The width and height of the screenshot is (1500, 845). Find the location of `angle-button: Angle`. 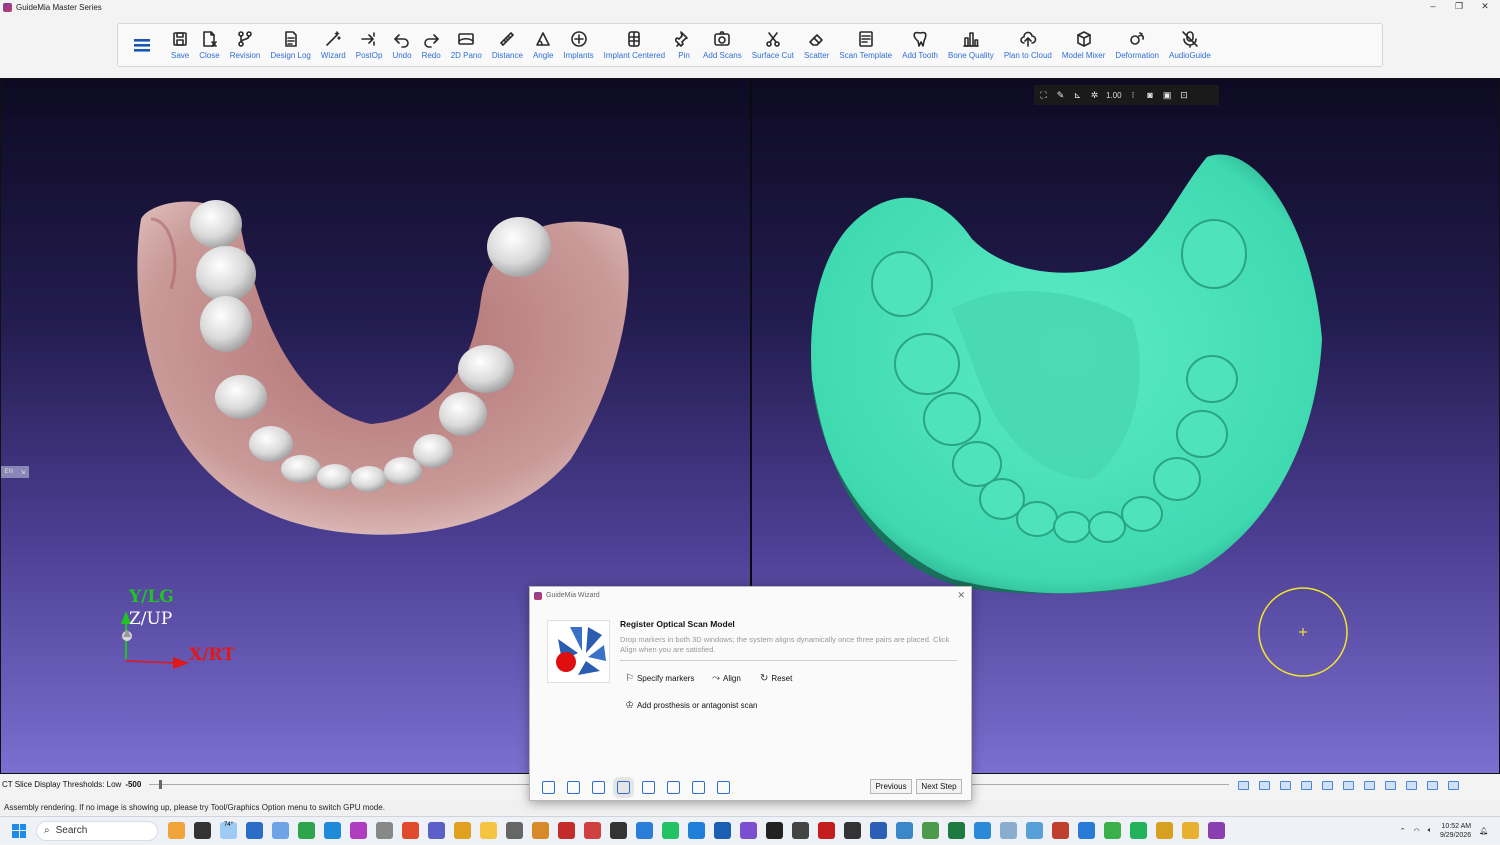

angle-button: Angle is located at coordinates (543, 45).